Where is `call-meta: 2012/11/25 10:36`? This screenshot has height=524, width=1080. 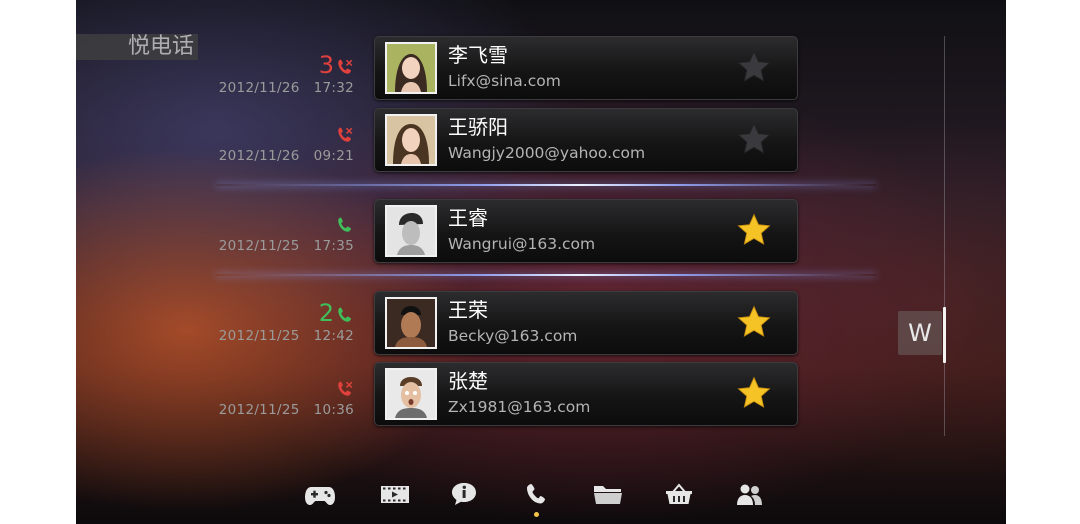 call-meta: 2012/11/25 10:36 is located at coordinates (280, 394).